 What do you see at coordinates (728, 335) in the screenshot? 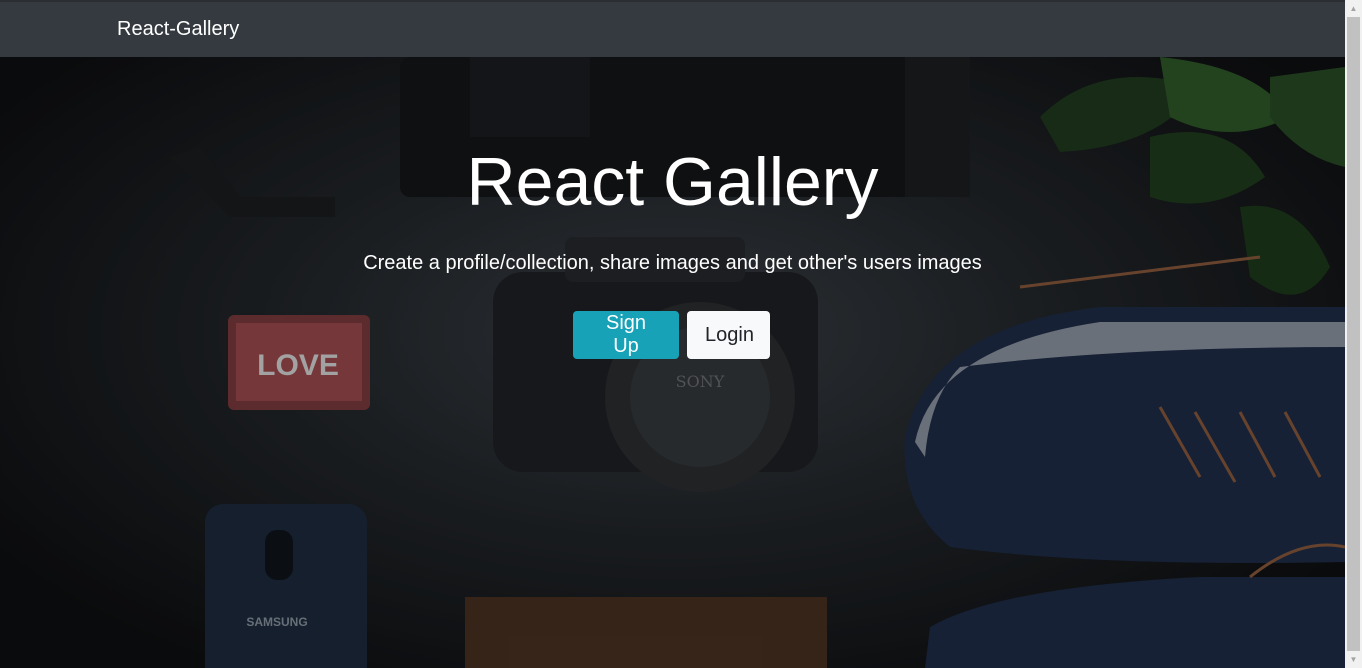
I see `login-button: Login` at bounding box center [728, 335].